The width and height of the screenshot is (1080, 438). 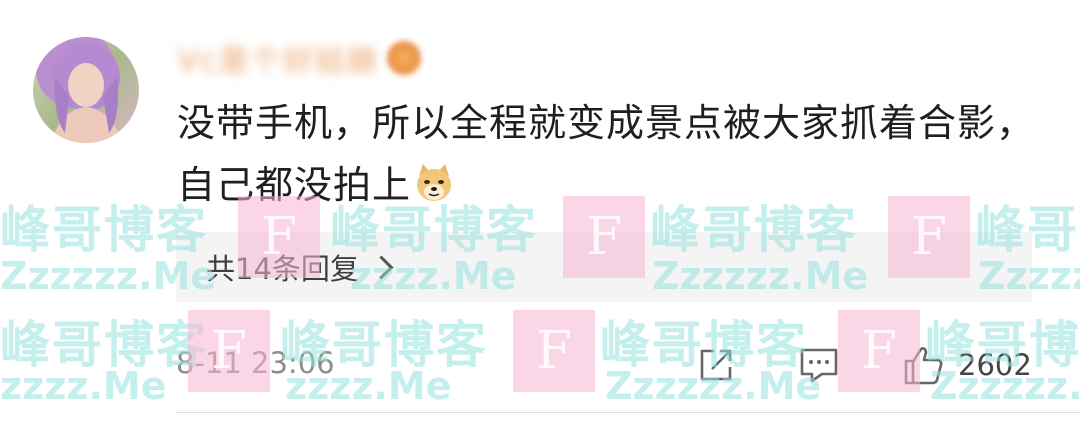 I want to click on share-button, so click(x=716, y=365).